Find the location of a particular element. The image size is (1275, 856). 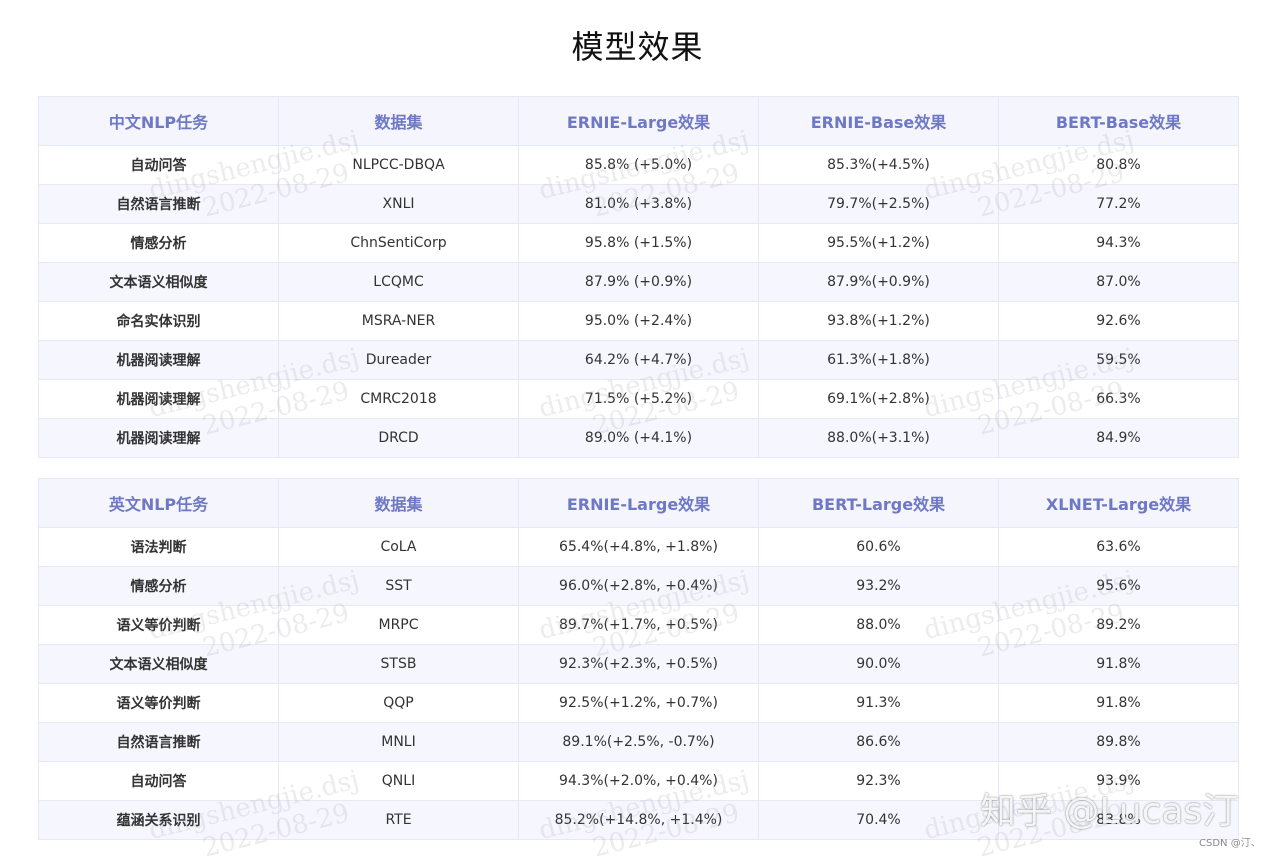

dataset-cell: QNLI is located at coordinates (398, 781).